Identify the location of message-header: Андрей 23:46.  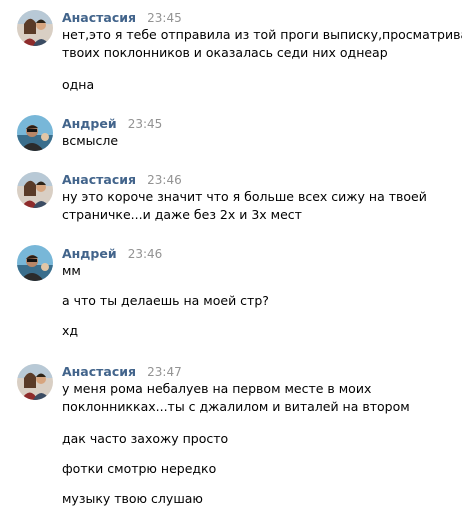
(112, 253).